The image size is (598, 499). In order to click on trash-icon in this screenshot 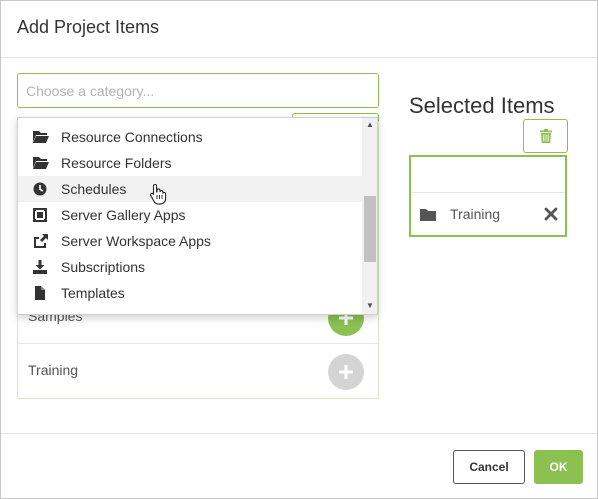, I will do `click(545, 136)`.